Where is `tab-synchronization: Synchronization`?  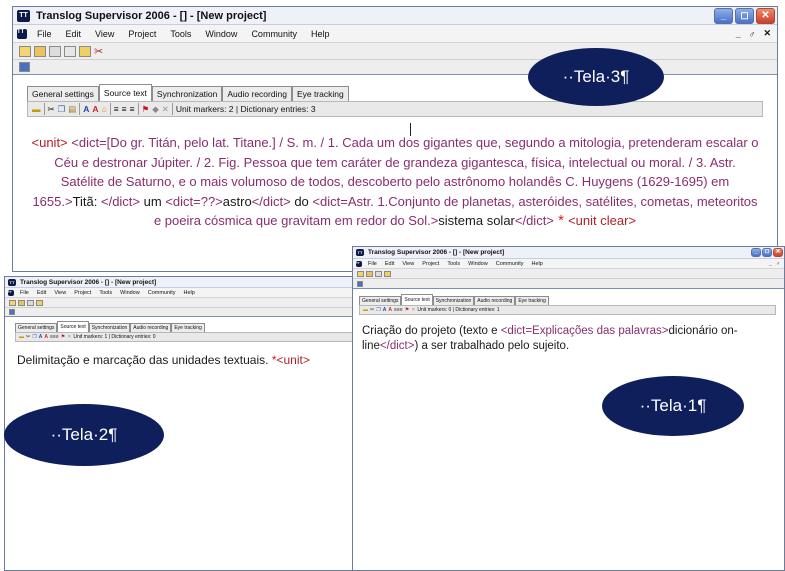
tab-synchronization: Synchronization is located at coordinates (187, 93).